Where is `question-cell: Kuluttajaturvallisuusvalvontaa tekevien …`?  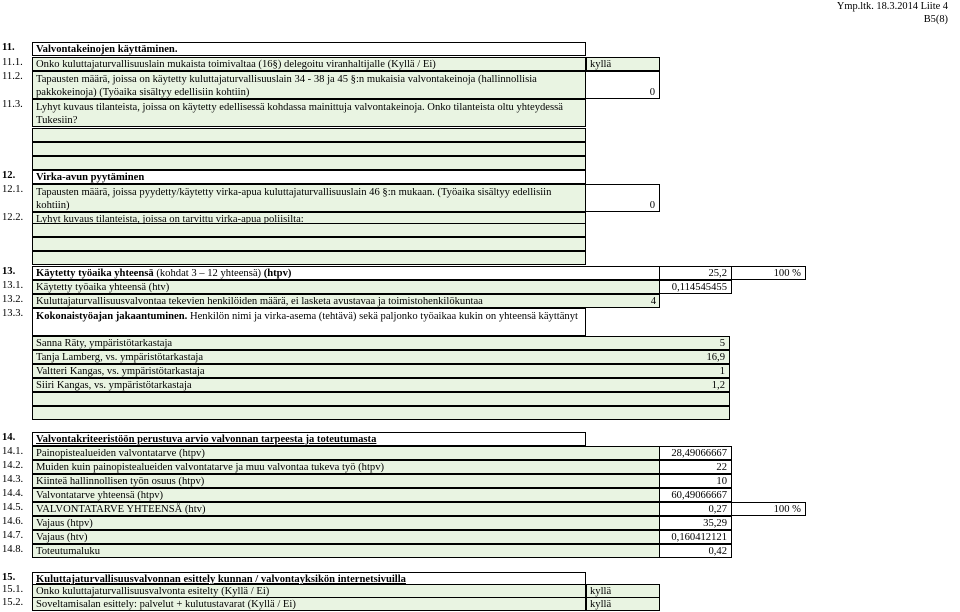 question-cell: Kuluttajaturvallisuusvalvontaa tekevien … is located at coordinates (346, 301).